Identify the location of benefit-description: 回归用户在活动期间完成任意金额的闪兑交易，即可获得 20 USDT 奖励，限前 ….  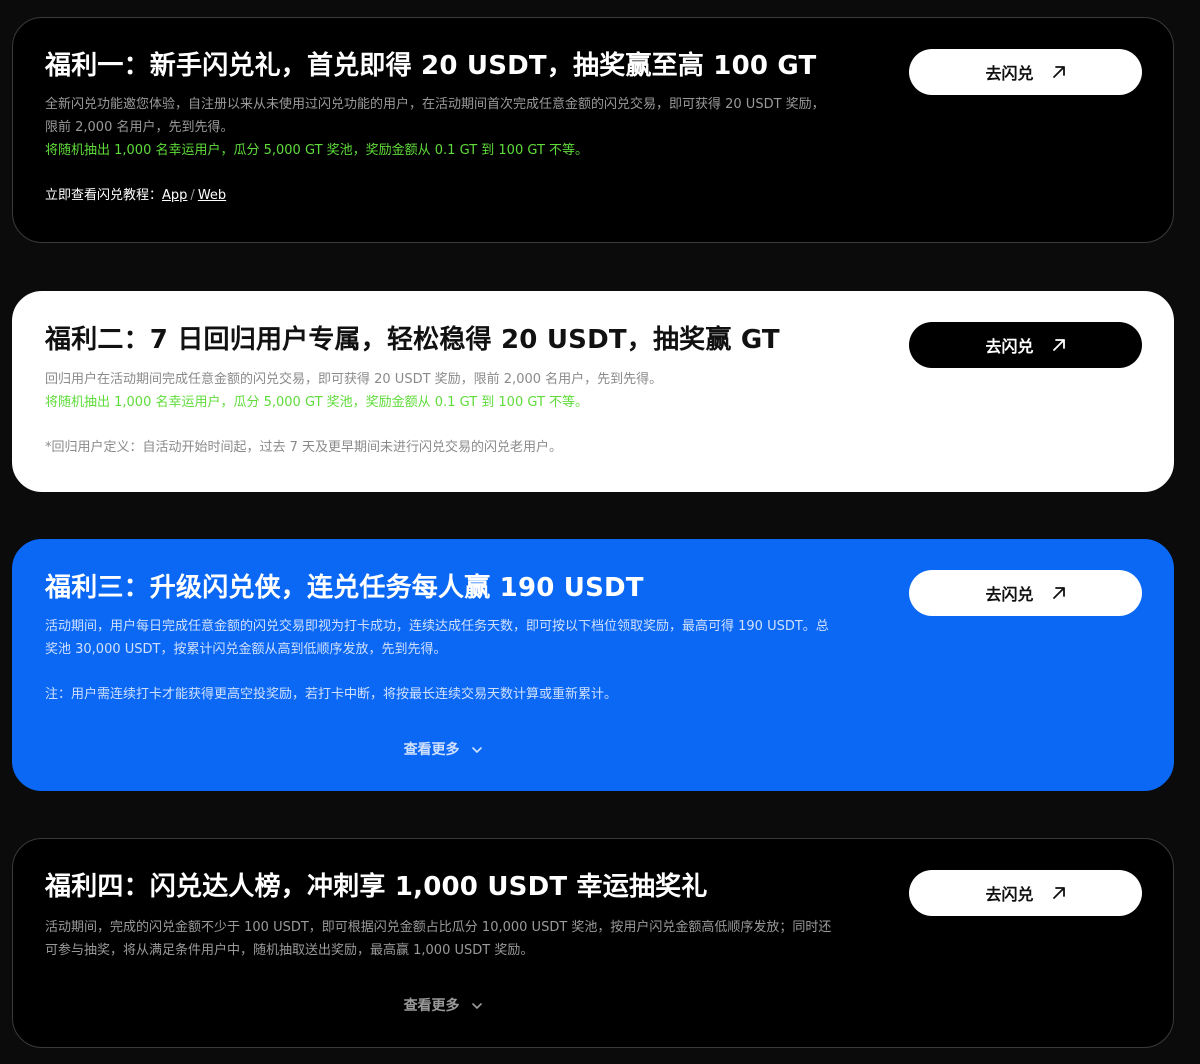
(354, 379).